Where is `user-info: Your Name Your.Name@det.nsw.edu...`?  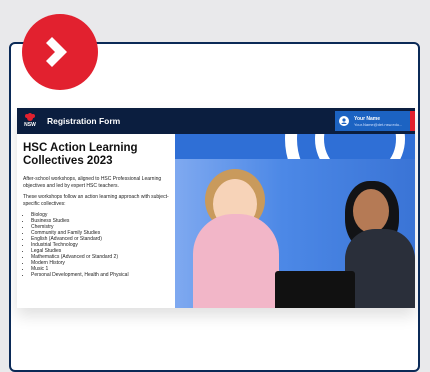
user-info: Your Name Your.Name@det.nsw.edu... is located at coordinates (378, 121).